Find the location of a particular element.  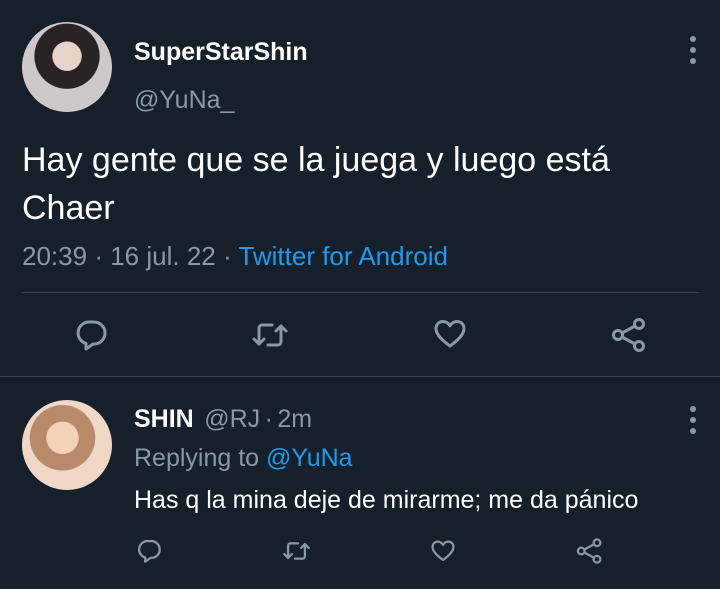

tweet-time: 20:39 is located at coordinates (55, 256).